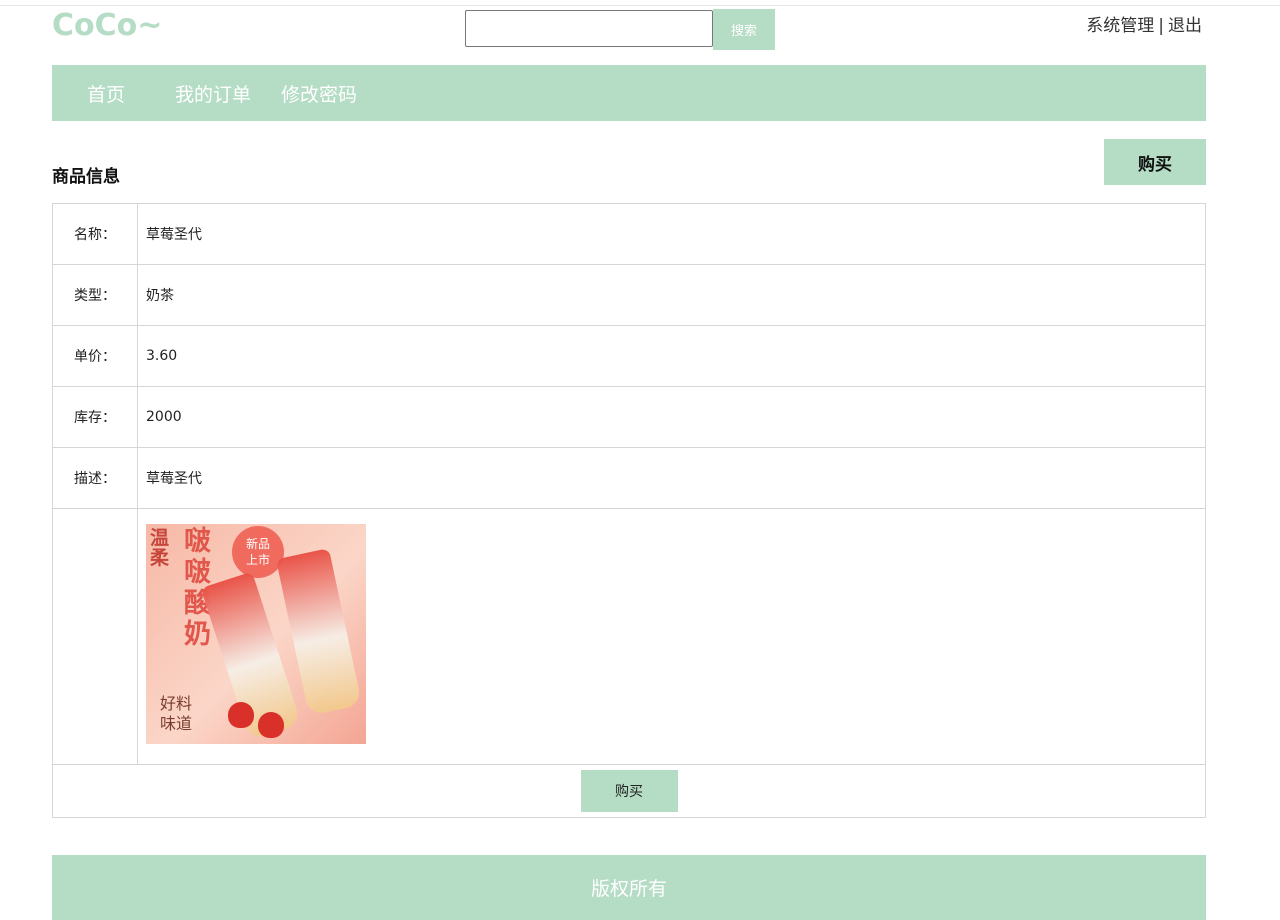 The image size is (1280, 920). Describe the element at coordinates (671, 295) in the screenshot. I see `field-value-type: 奶茶` at that location.